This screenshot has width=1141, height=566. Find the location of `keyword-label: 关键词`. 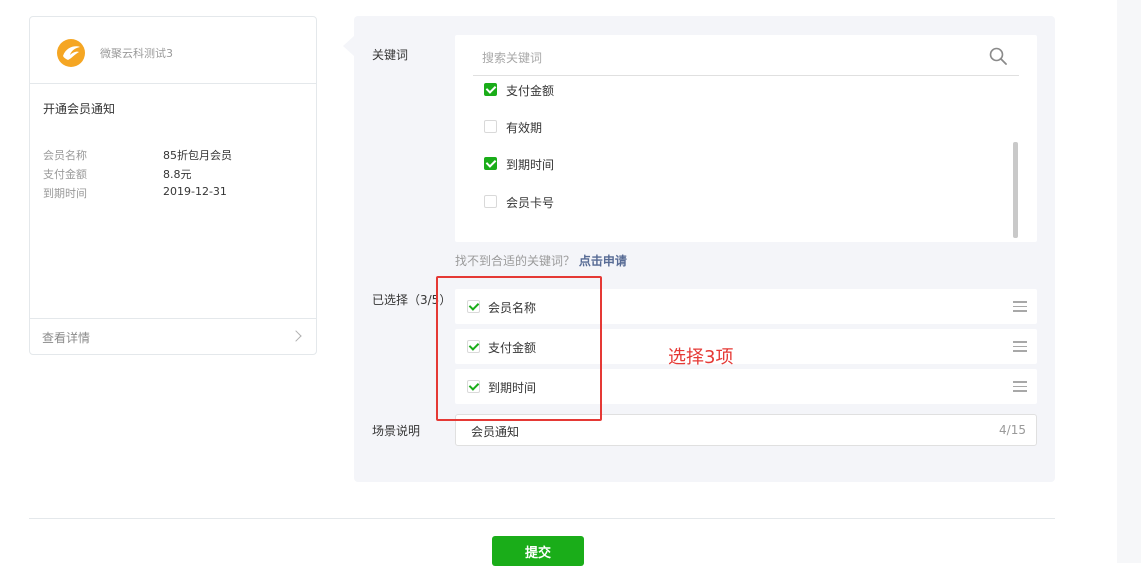

keyword-label: 关键词 is located at coordinates (390, 55).